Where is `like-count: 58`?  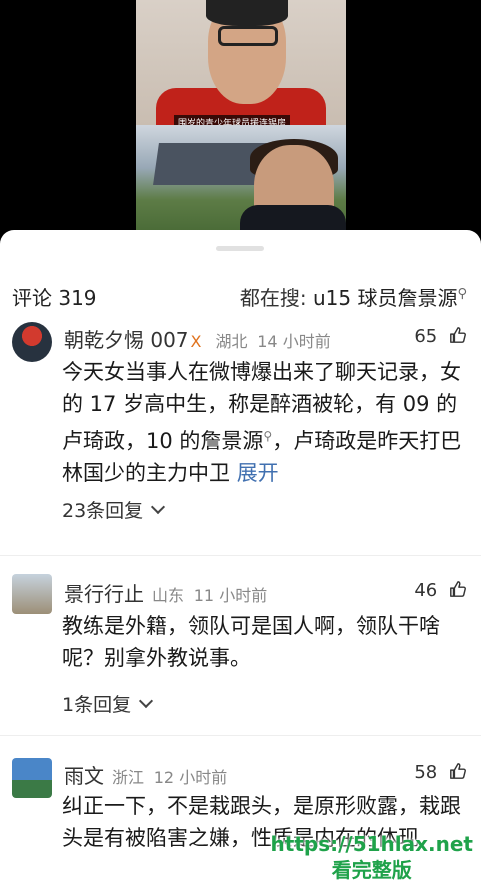
like-count: 58 is located at coordinates (426, 772).